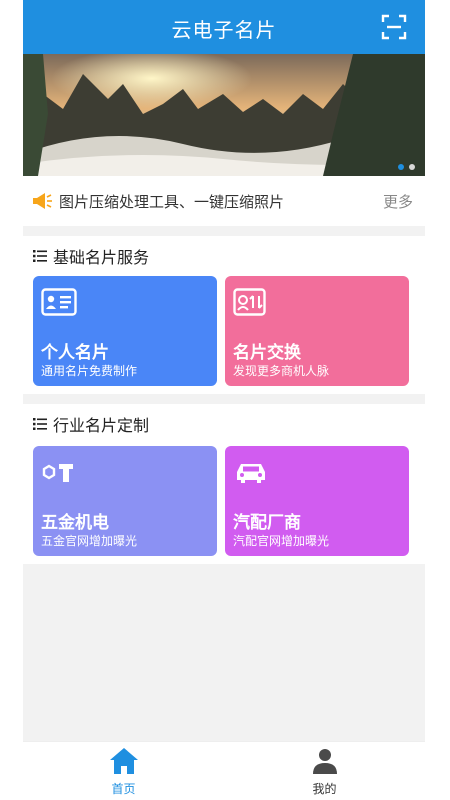 The image size is (450, 800). Describe the element at coordinates (317, 501) in the screenshot. I see `auto-parts-card-button: 汽配厂商 汽配官网增加曝光` at that location.